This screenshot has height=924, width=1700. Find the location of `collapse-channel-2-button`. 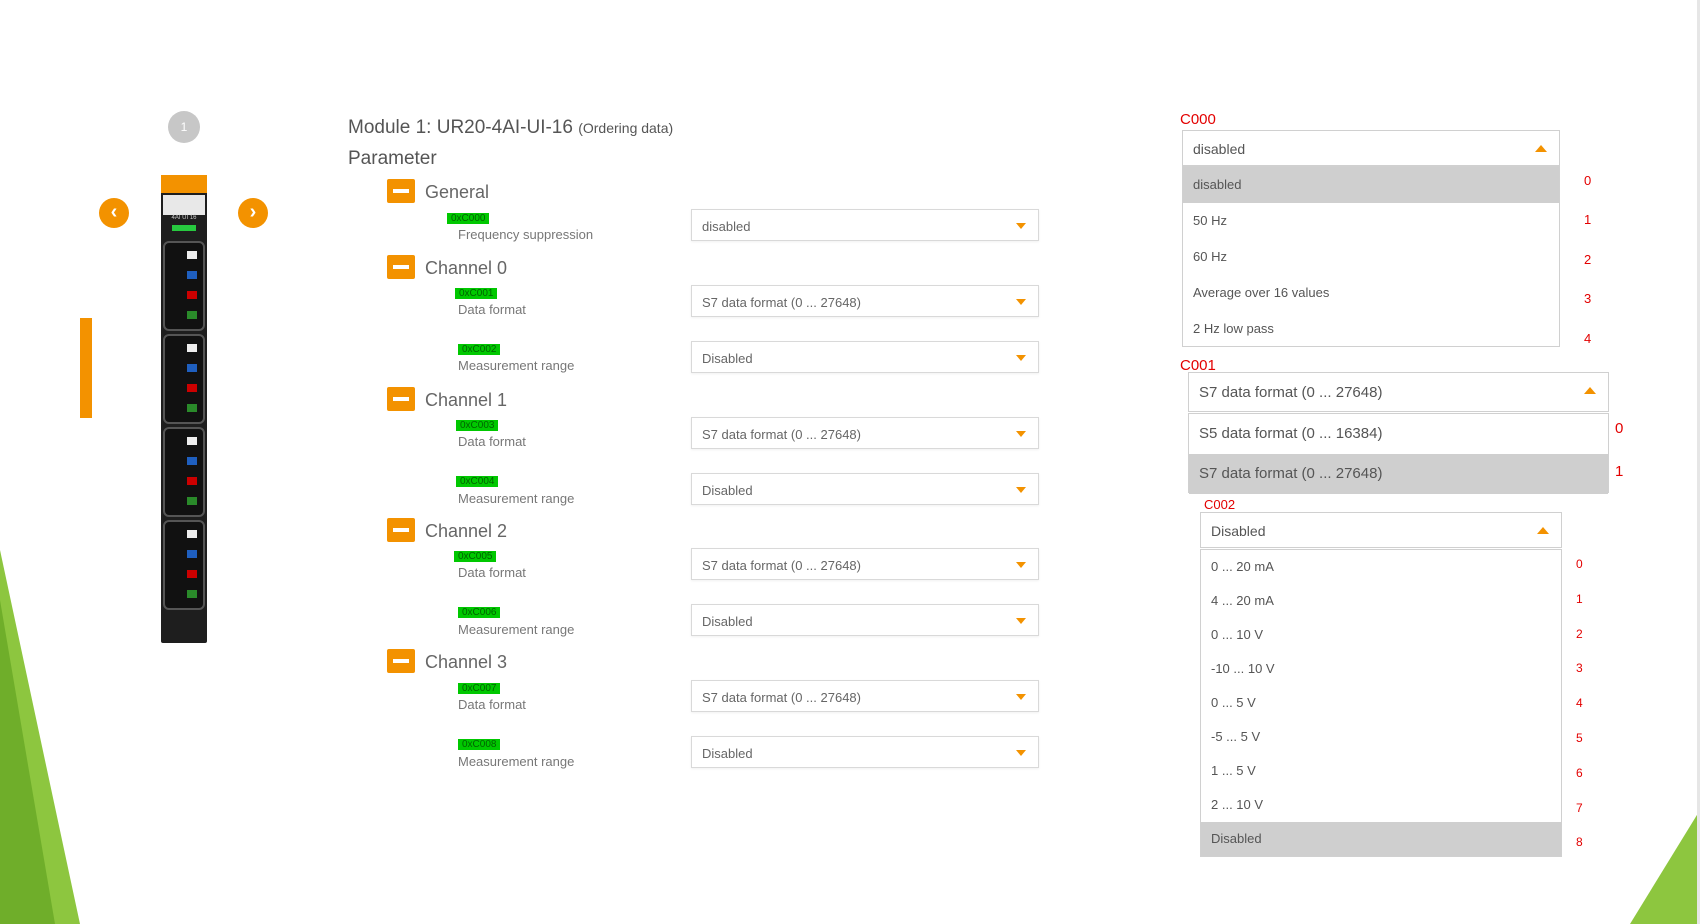

collapse-channel-2-button is located at coordinates (401, 530).